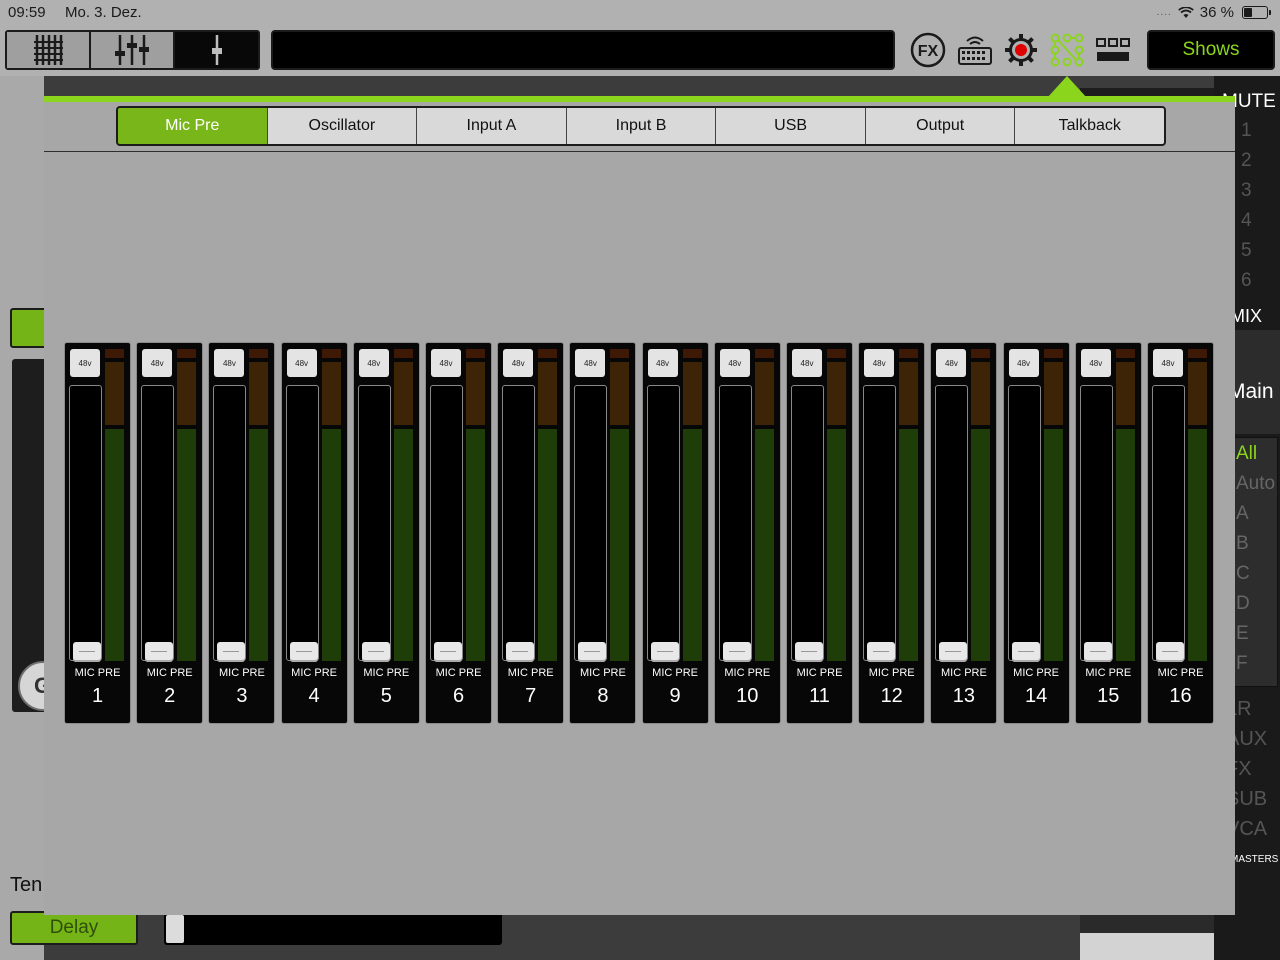 The width and height of the screenshot is (1280, 960). What do you see at coordinates (216, 50) in the screenshot?
I see `single-fader-button` at bounding box center [216, 50].